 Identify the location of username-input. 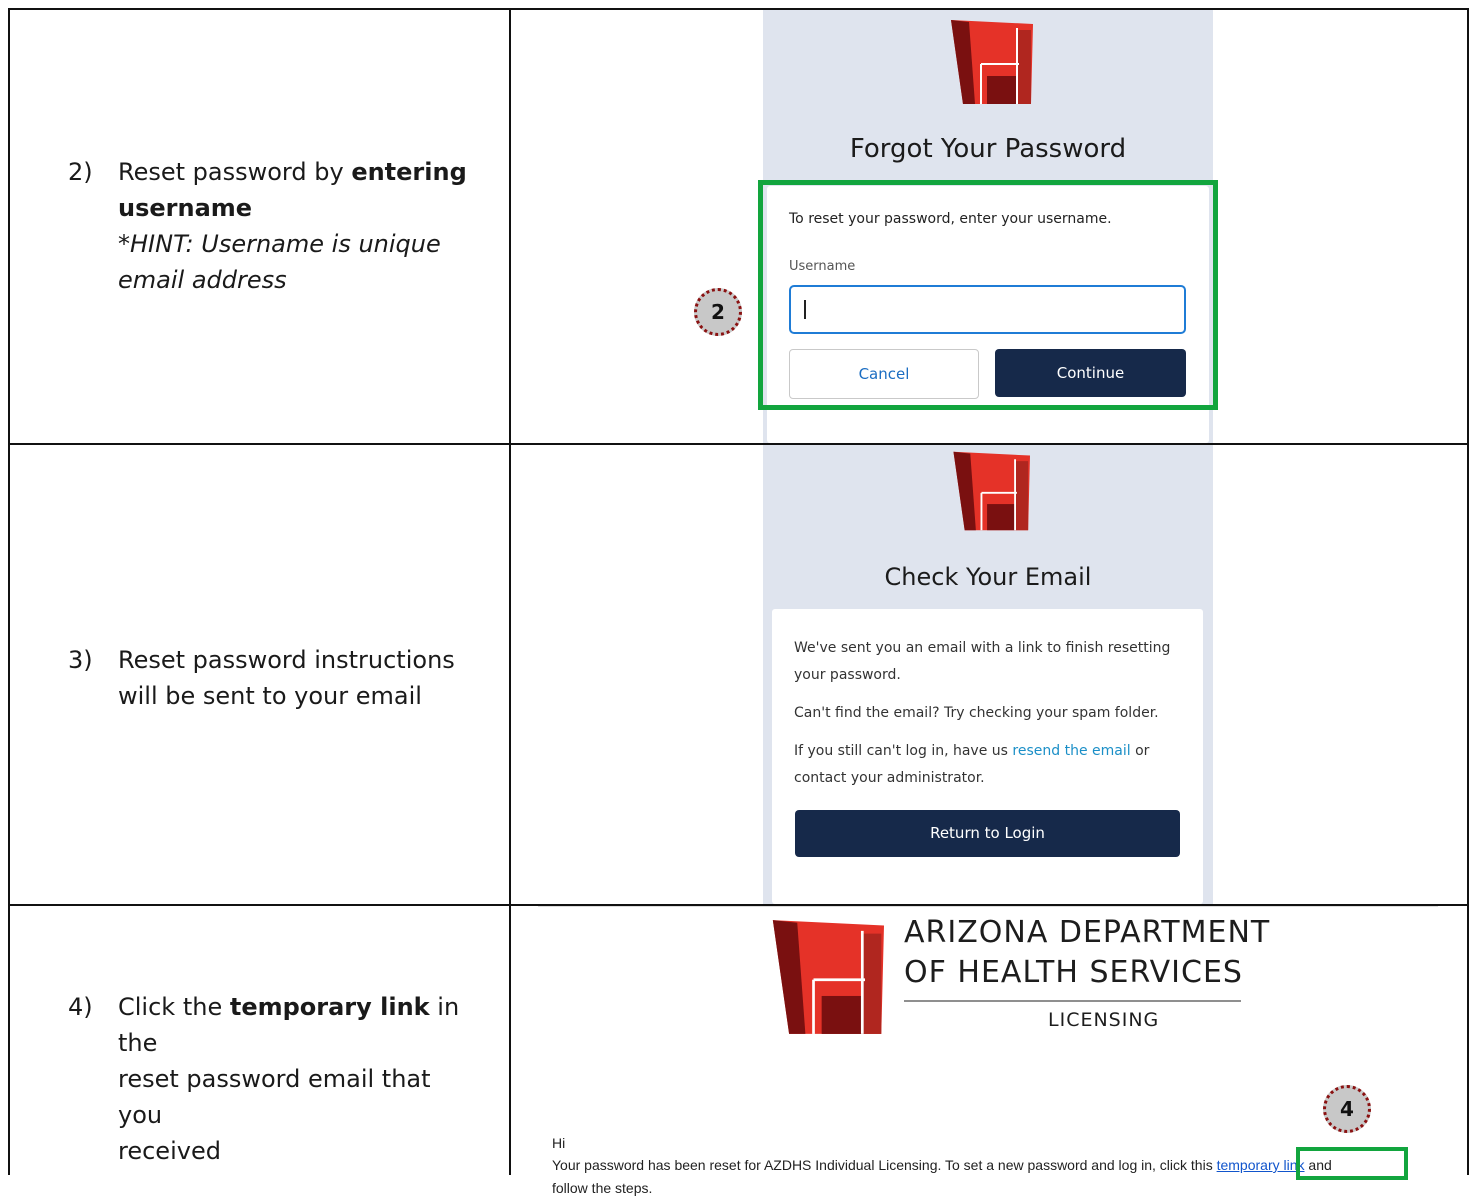
(987, 309).